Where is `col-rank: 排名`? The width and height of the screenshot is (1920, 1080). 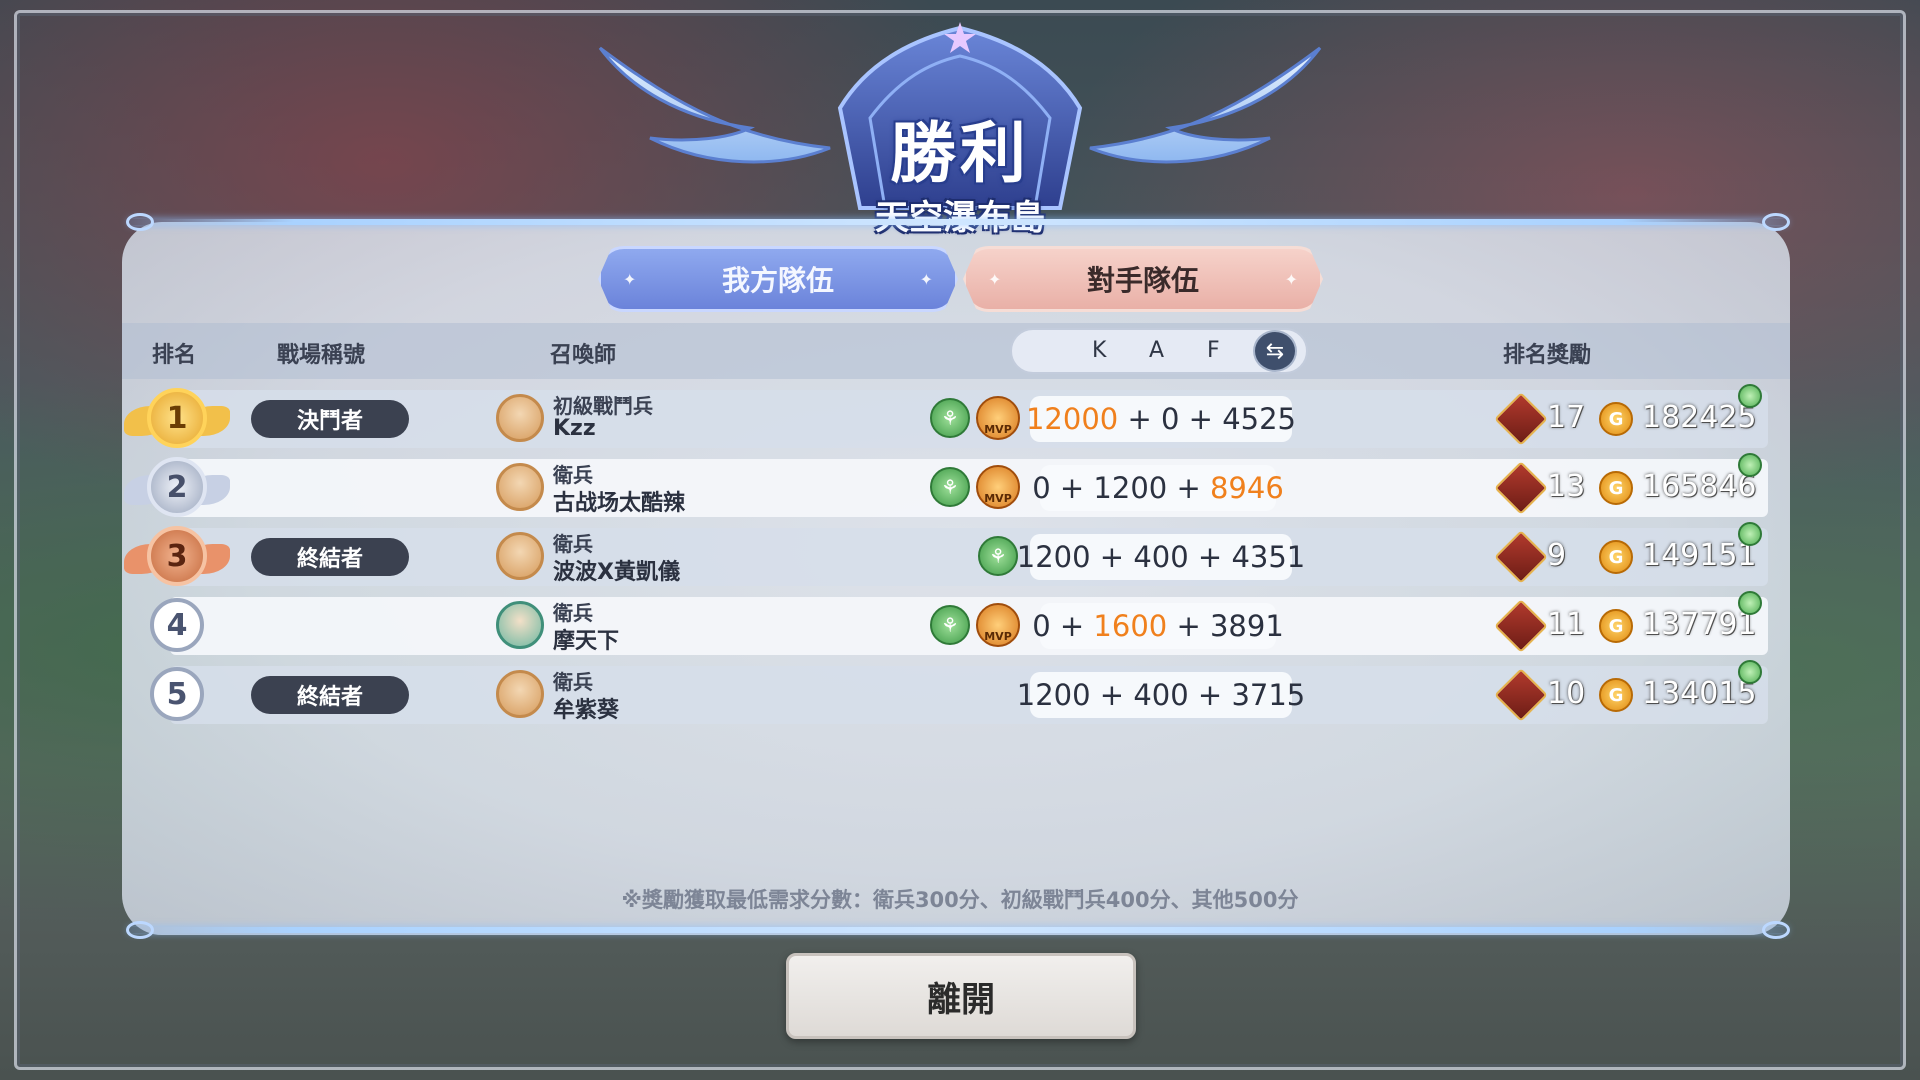
col-rank: 排名 is located at coordinates (174, 355).